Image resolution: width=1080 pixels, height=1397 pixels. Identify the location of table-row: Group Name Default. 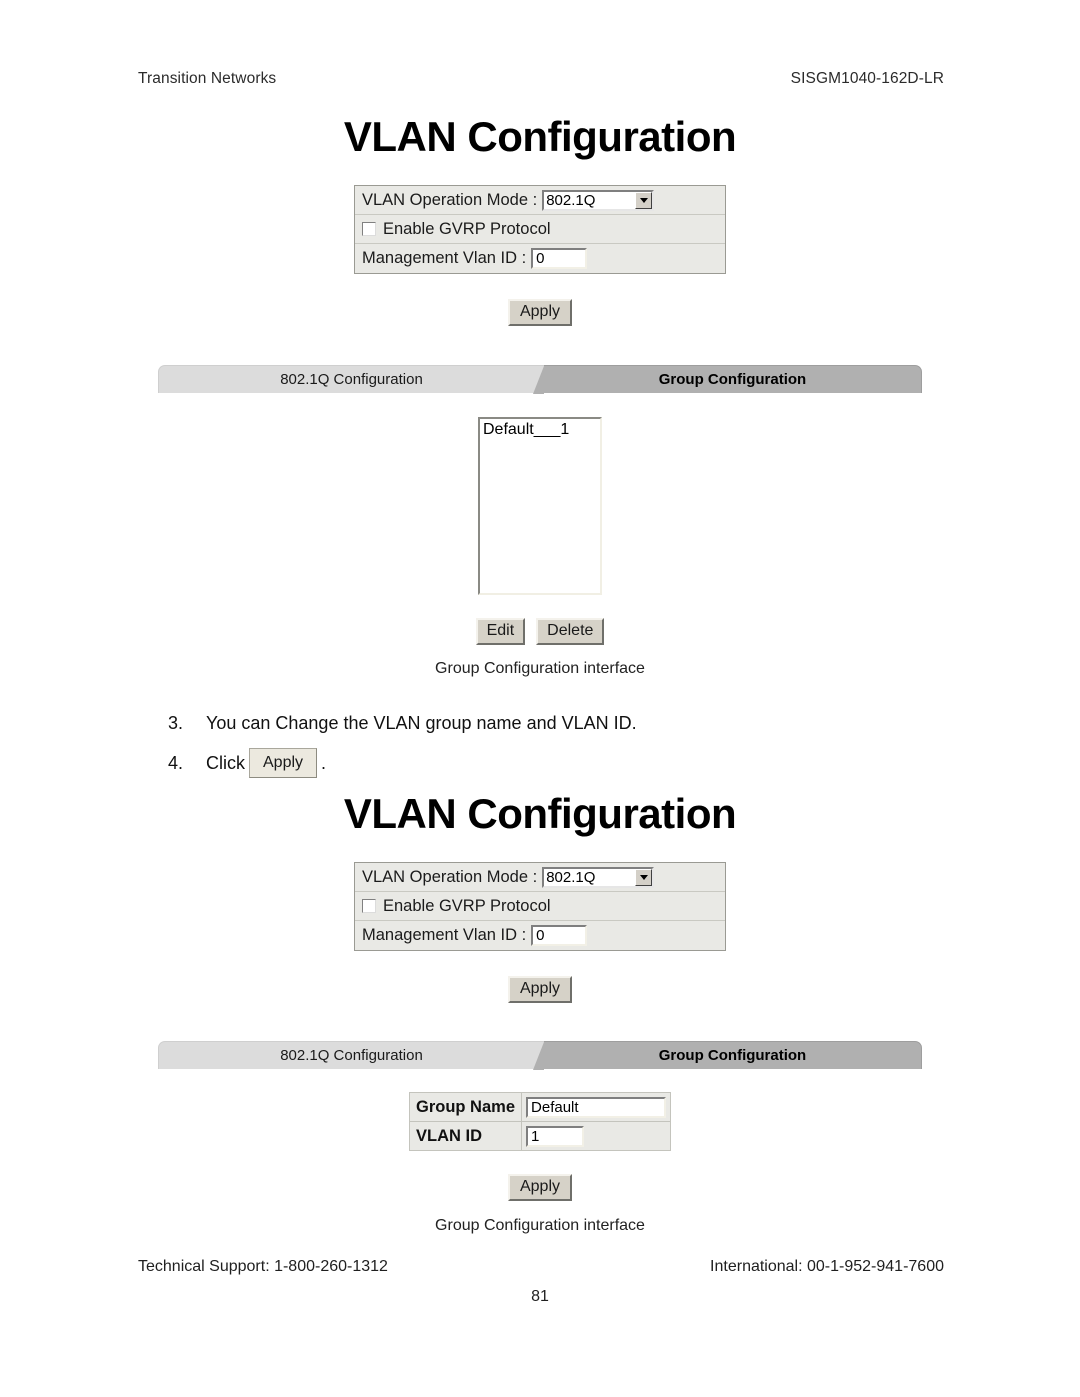
(540, 1107).